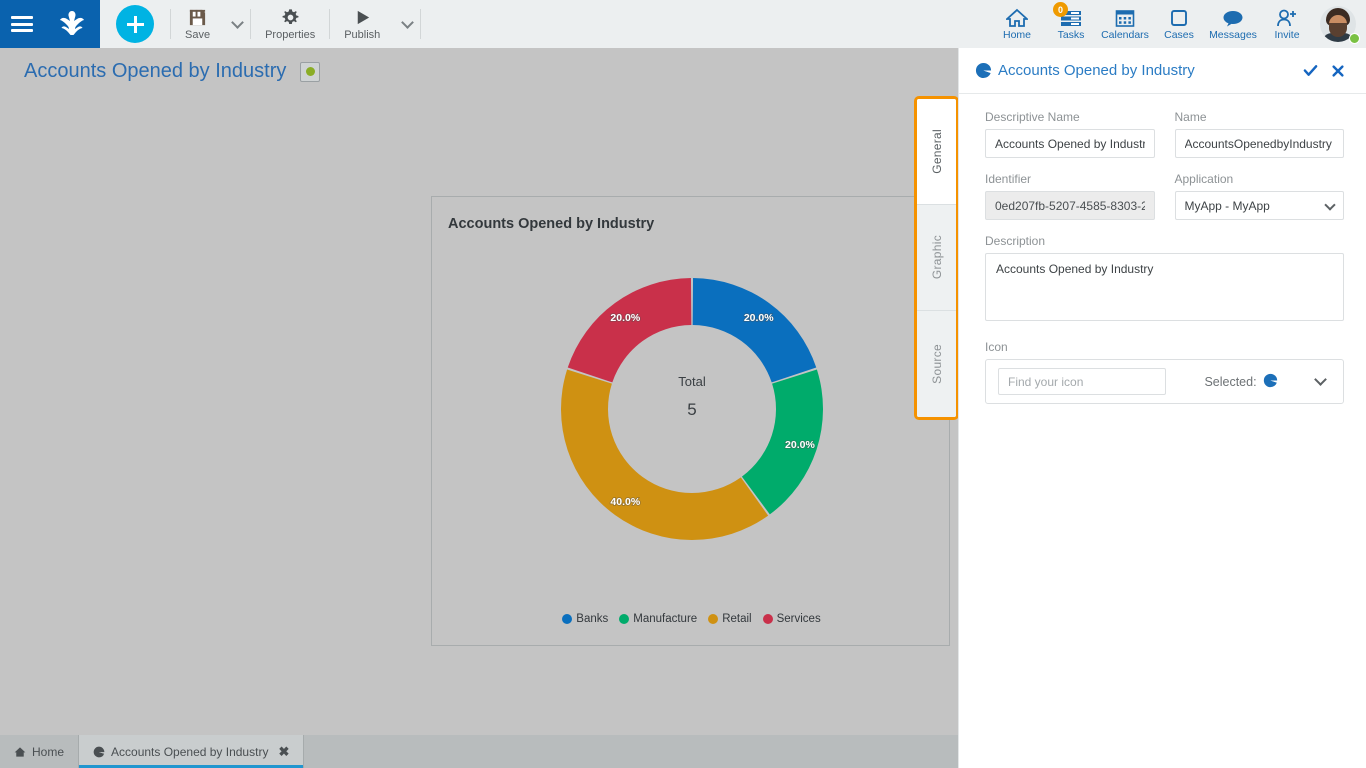 The width and height of the screenshot is (1366, 768). Describe the element at coordinates (737, 619) in the screenshot. I see `legend-label: Retail` at that location.